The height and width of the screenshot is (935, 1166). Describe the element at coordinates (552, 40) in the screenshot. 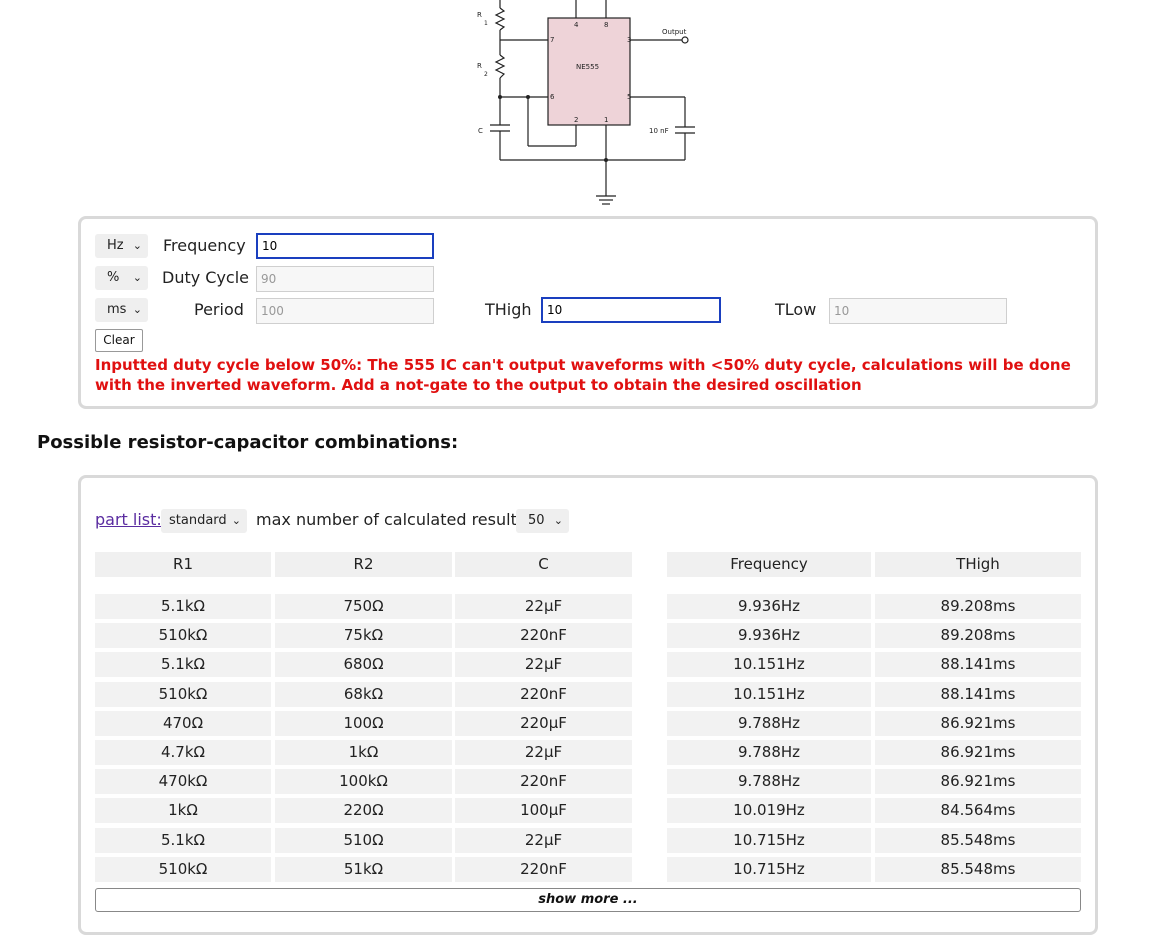

I see `pin-label: 7` at that location.